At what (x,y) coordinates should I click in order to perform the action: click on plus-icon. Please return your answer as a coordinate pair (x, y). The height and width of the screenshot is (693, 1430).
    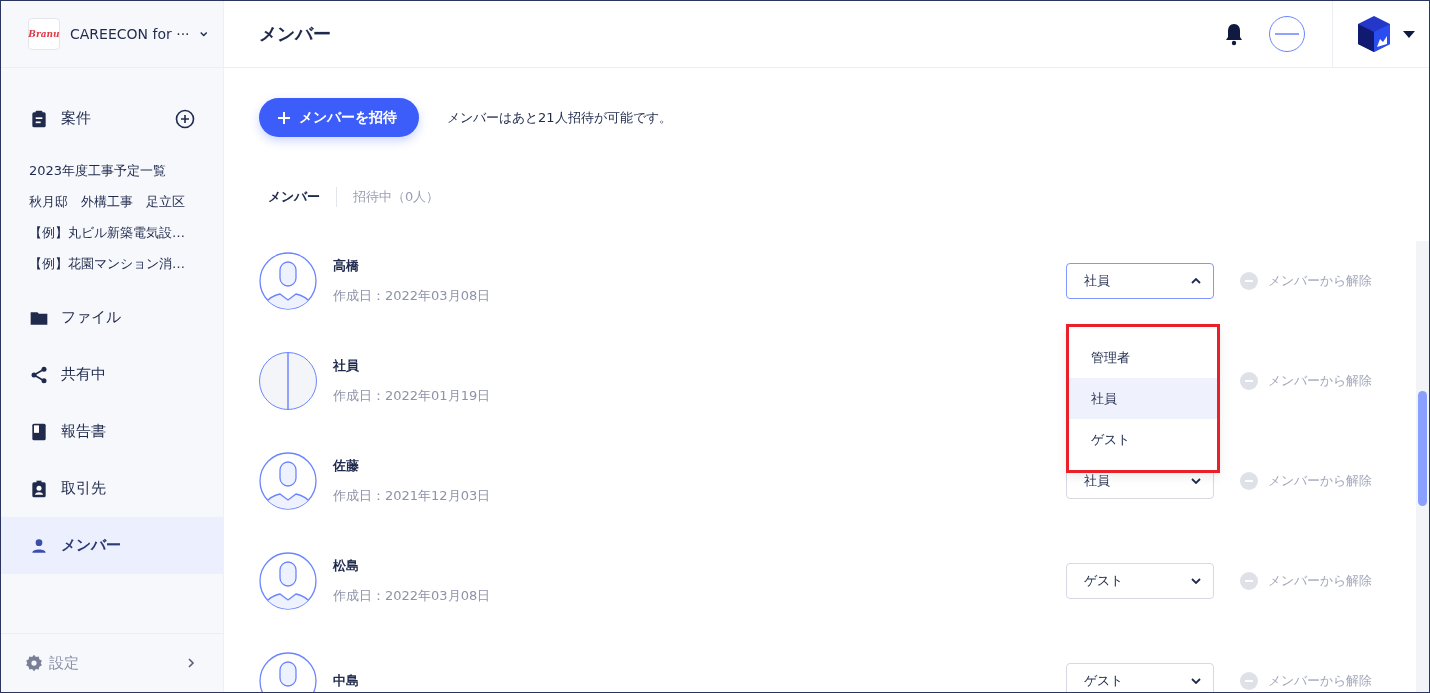
    Looking at the image, I should click on (284, 117).